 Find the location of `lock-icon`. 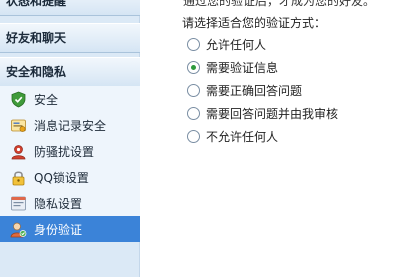

lock-icon is located at coordinates (18, 177).